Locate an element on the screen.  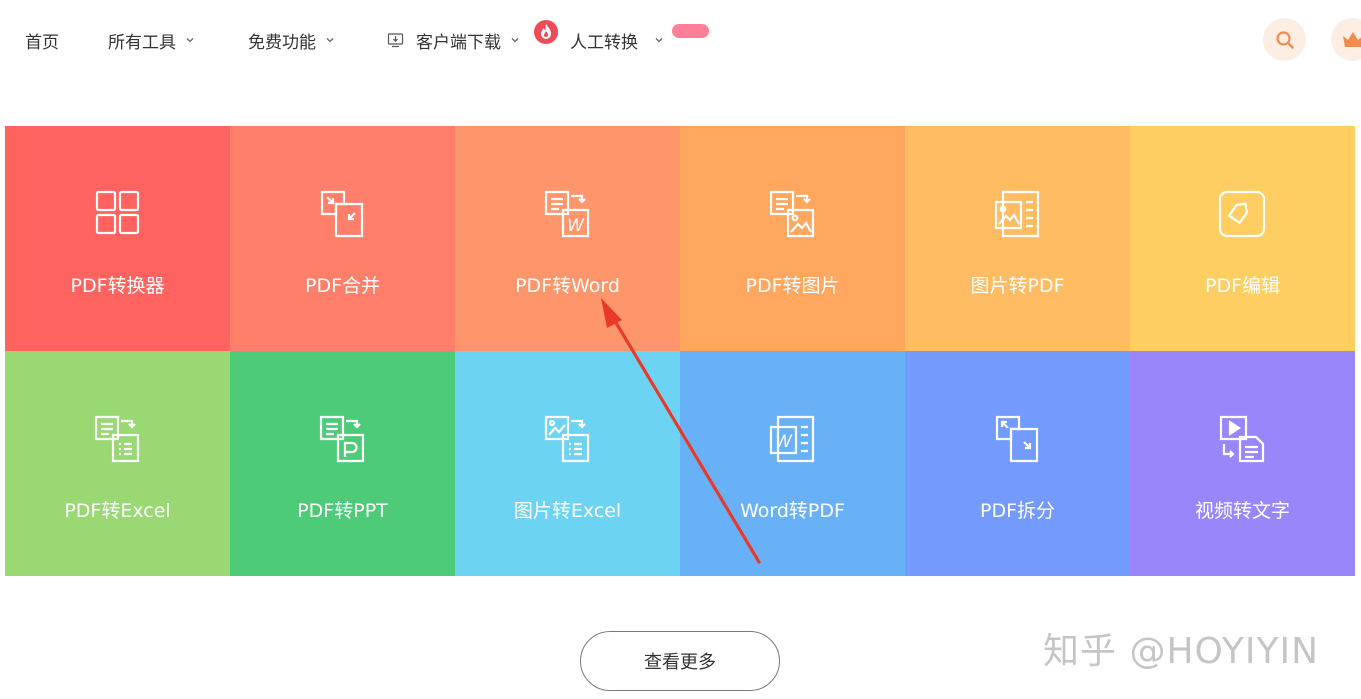
tool-label: PDF合并 is located at coordinates (342, 286).